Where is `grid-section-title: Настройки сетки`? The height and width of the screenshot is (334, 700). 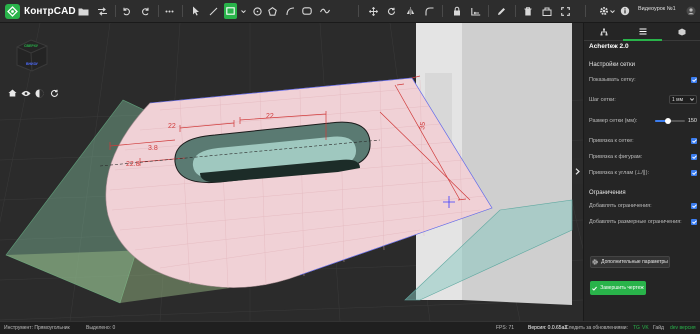 grid-section-title: Настройки сетки is located at coordinates (612, 65).